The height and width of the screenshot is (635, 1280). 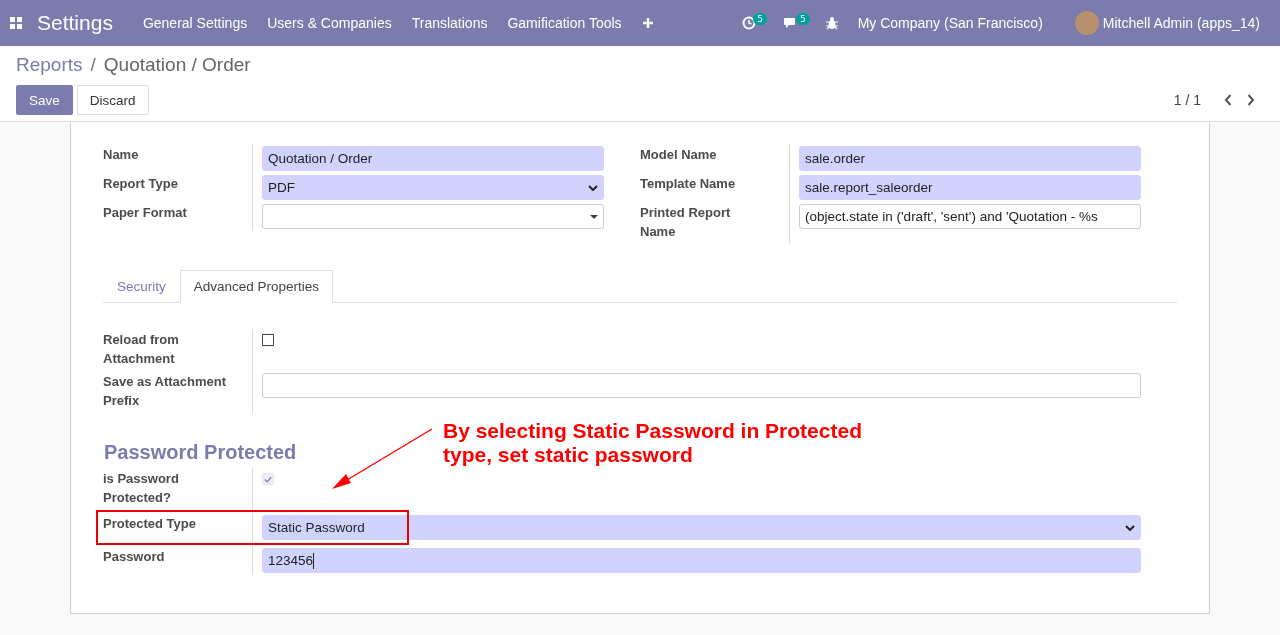 What do you see at coordinates (749, 23) in the screenshot?
I see `clock-icon` at bounding box center [749, 23].